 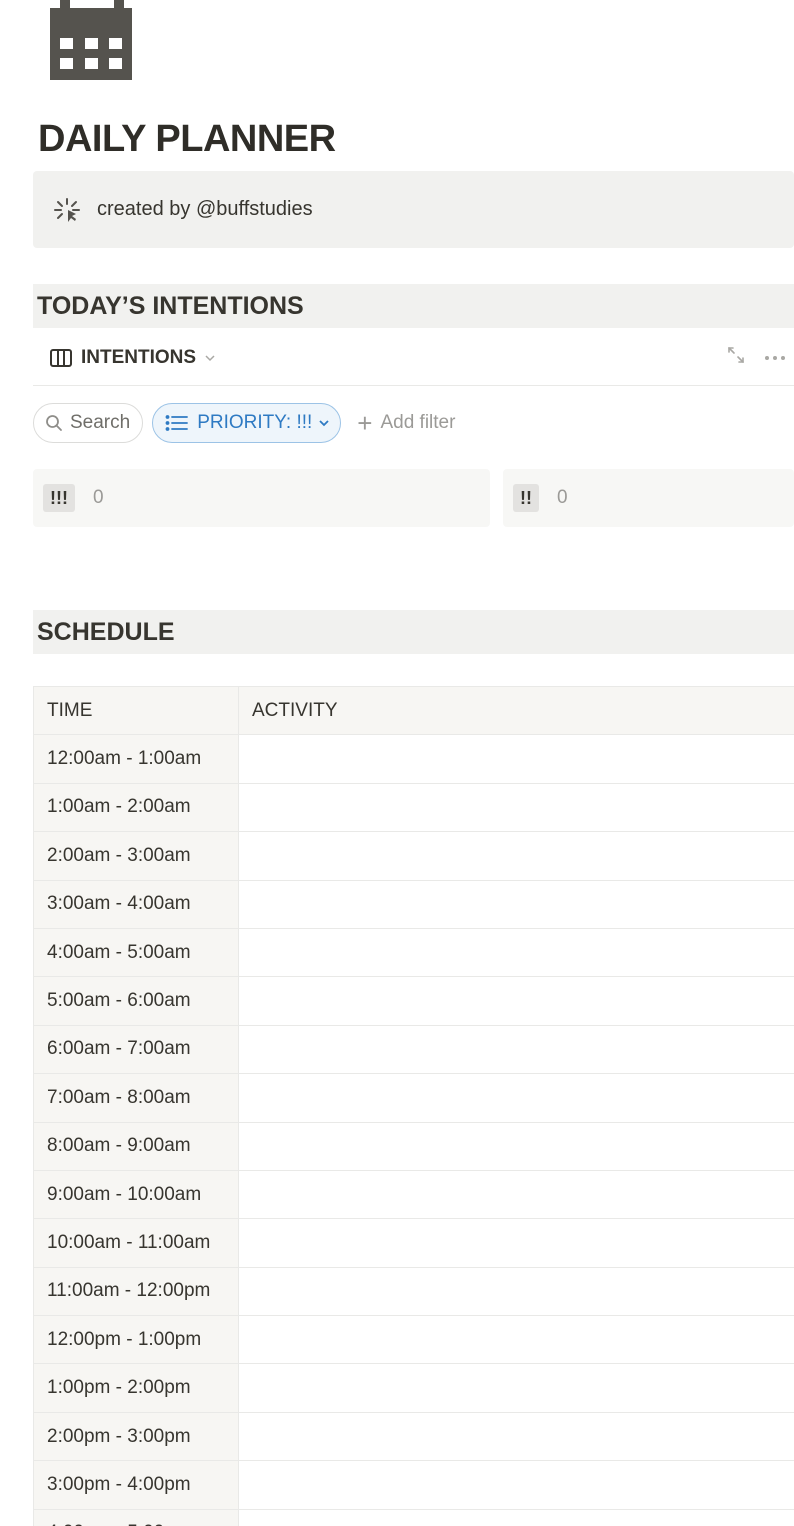 I want to click on credit-callout: created by @buffstudies, so click(x=413, y=209).